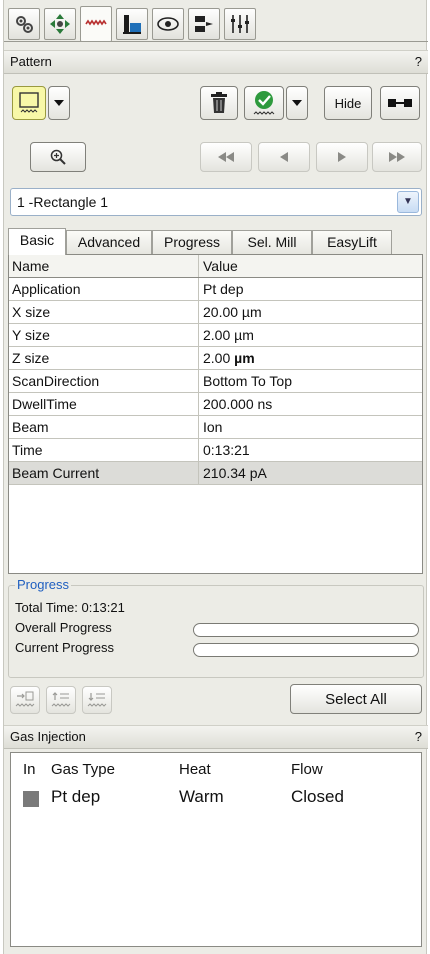  I want to click on move-up-icon, so click(61, 699).